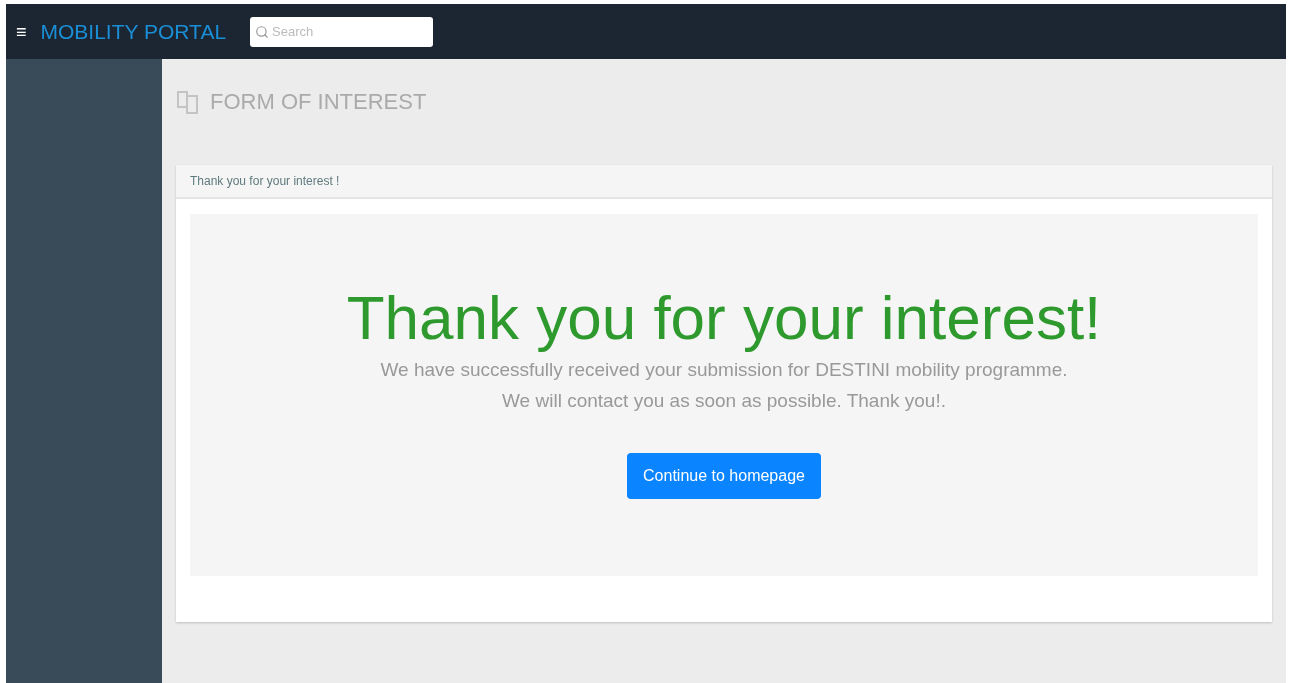 This screenshot has height=683, width=1292. Describe the element at coordinates (724, 370) in the screenshot. I see `message-text: We have successfully received your submission for DESTINI mobility programme.` at that location.